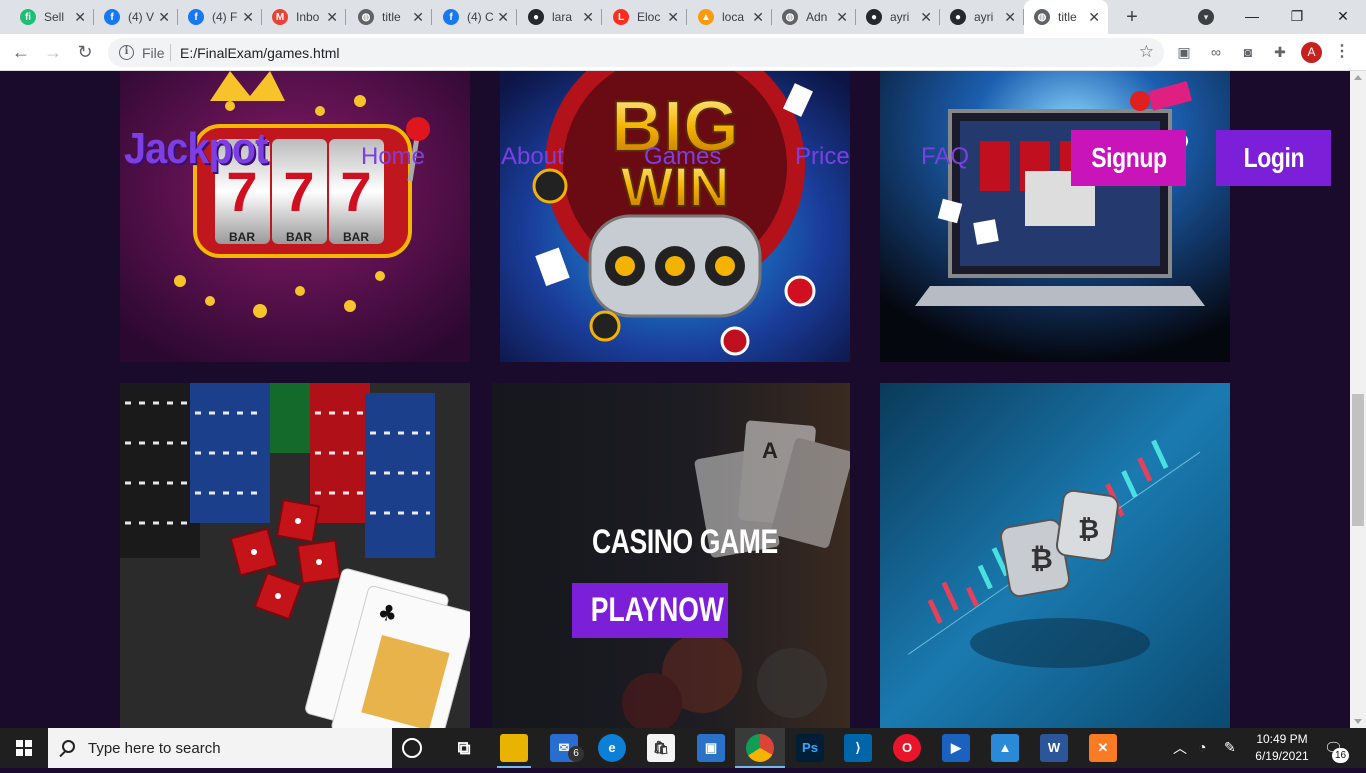 The height and width of the screenshot is (773, 1366). Describe the element at coordinates (532, 157) in the screenshot. I see `nav-about-link: About` at that location.